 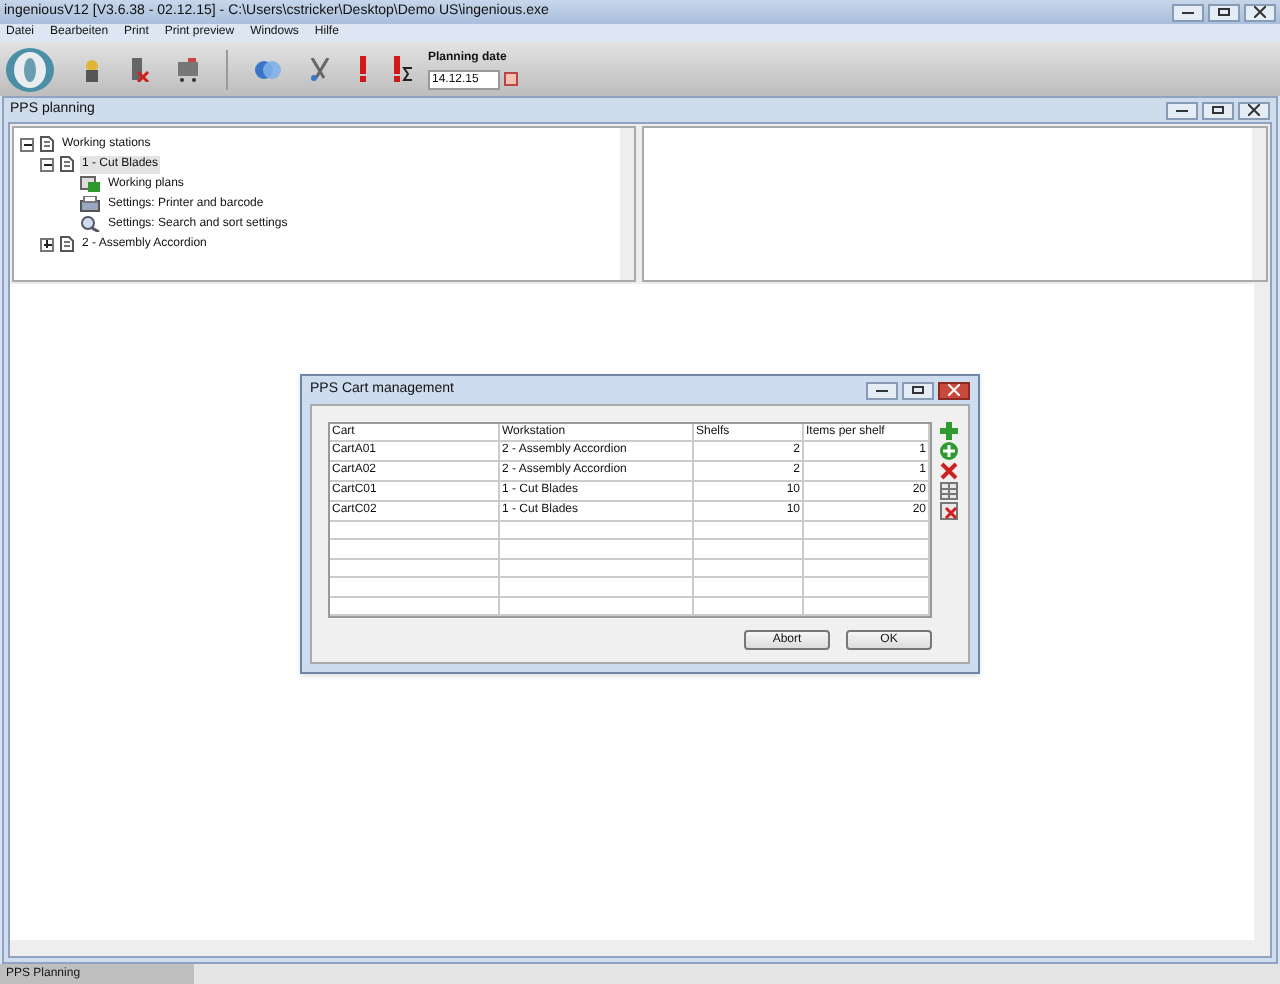 What do you see at coordinates (30, 69) in the screenshot?
I see `logo-icon` at bounding box center [30, 69].